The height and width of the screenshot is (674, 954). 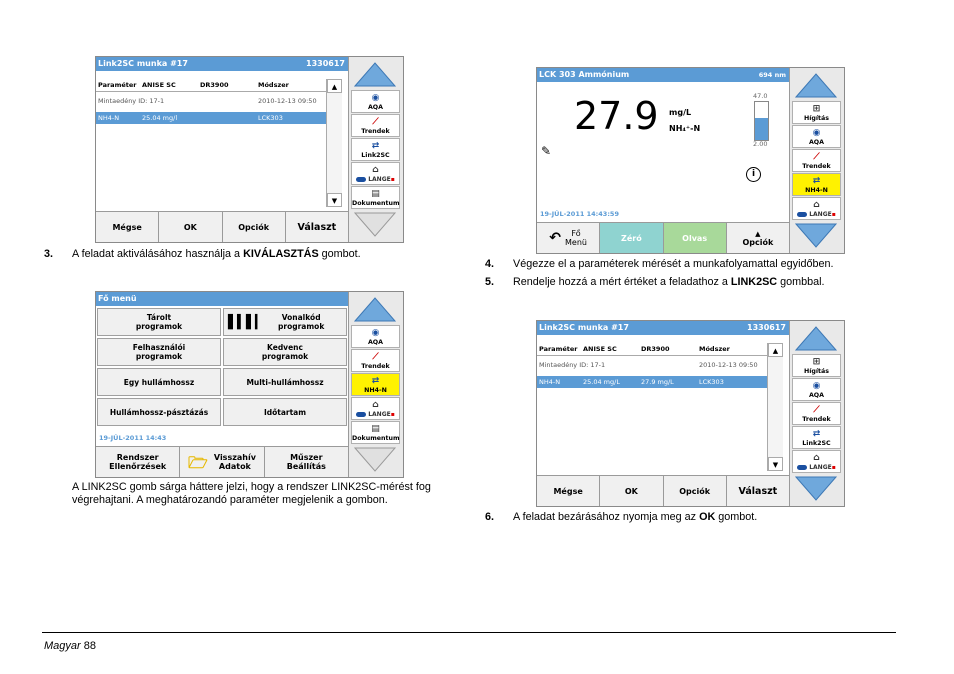 What do you see at coordinates (109, 118) in the screenshot?
I see `cell: NH4-N` at bounding box center [109, 118].